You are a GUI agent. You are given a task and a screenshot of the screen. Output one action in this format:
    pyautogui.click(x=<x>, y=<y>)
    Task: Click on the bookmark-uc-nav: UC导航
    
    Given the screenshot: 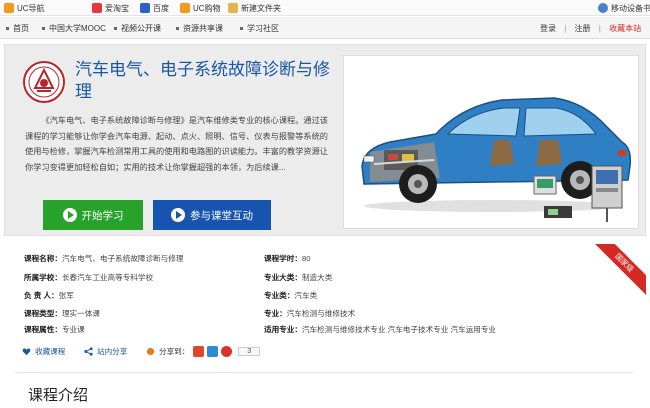 What is the action you would take?
    pyautogui.click(x=24, y=8)
    